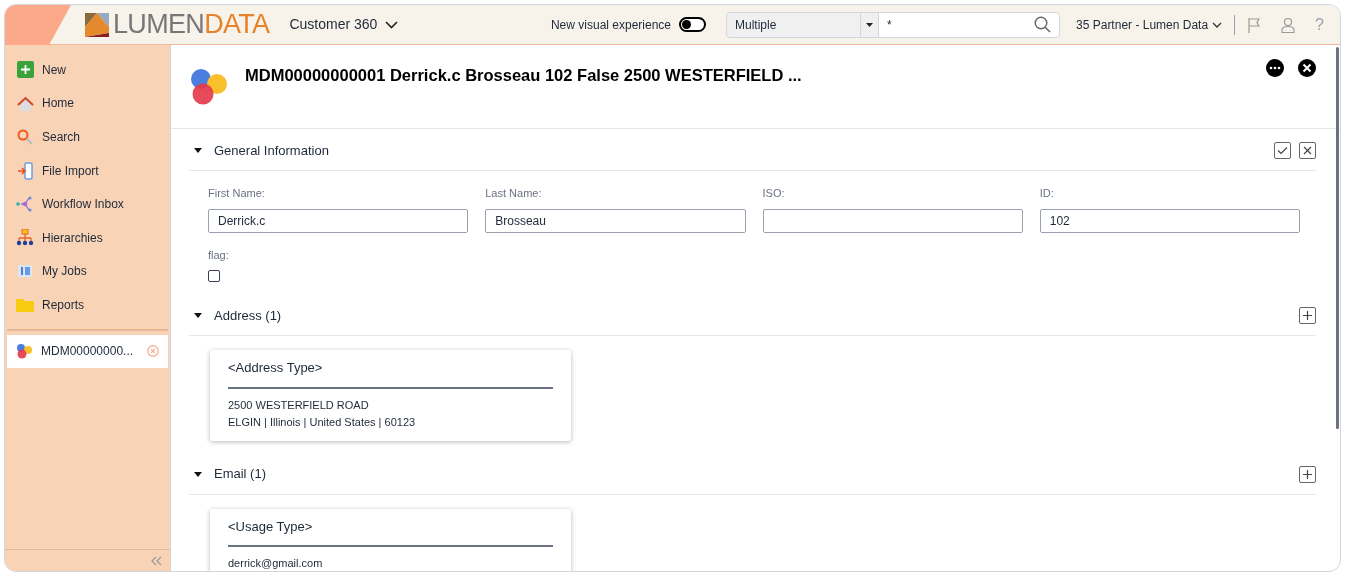 The height and width of the screenshot is (574, 1345). I want to click on nav-item: New, so click(87, 70).